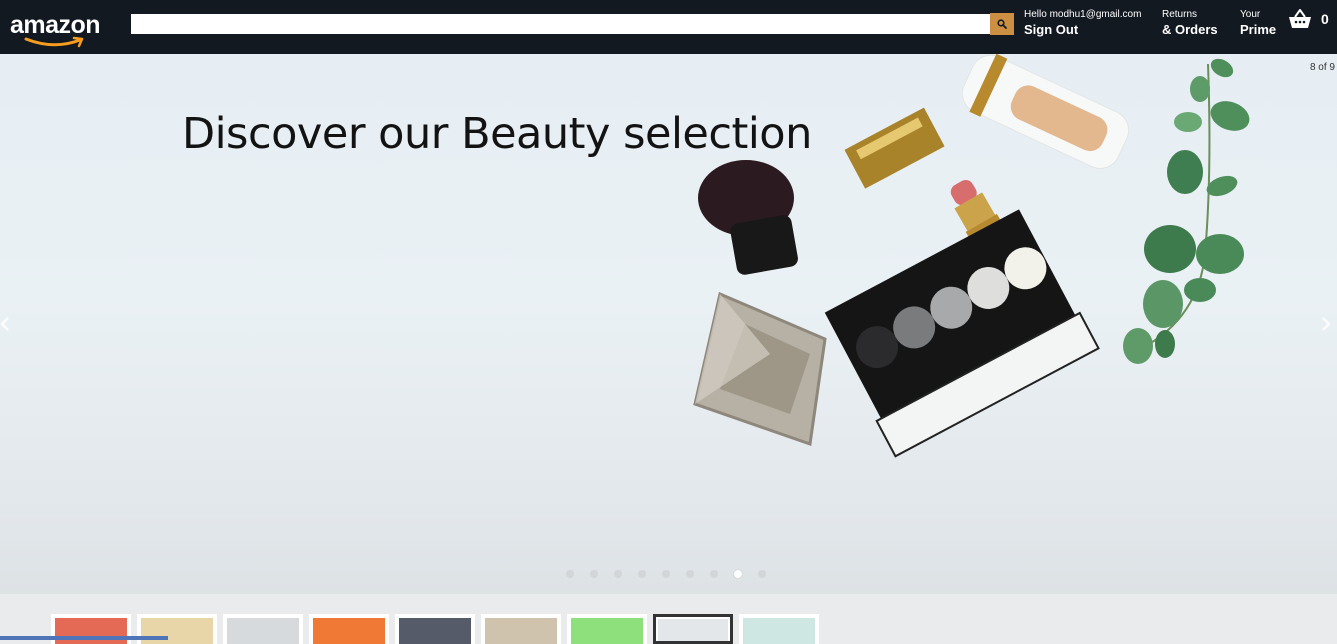  I want to click on lipstick-cap, so click(894, 148).